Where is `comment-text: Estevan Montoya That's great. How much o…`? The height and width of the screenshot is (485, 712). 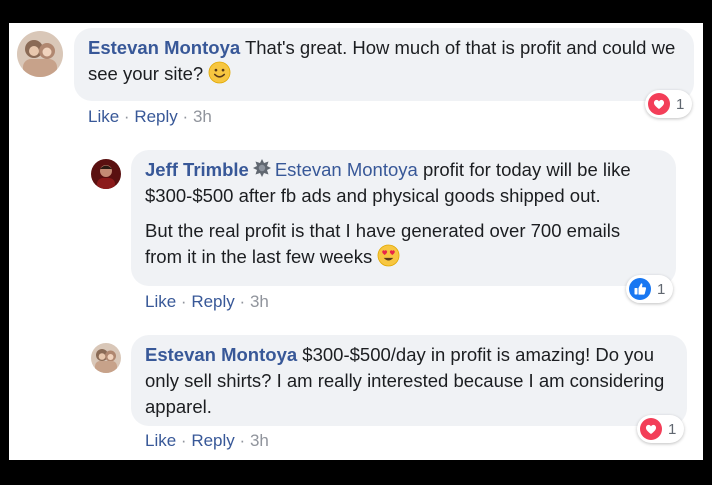 comment-text: Estevan Montoya That's great. How much o… is located at coordinates (384, 61).